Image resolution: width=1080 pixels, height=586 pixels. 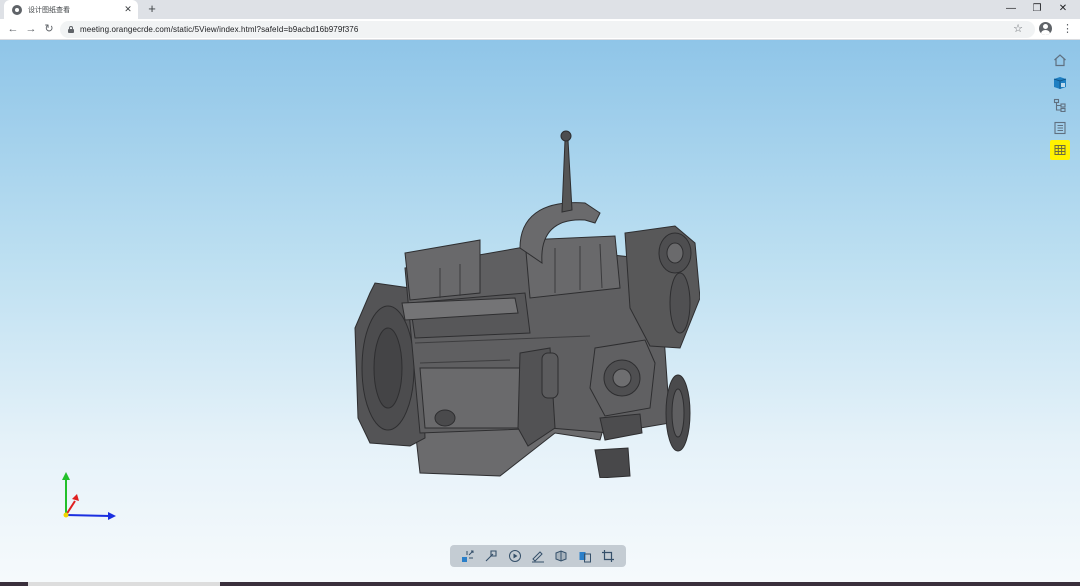 What do you see at coordinates (540, 584) in the screenshot?
I see `taskbar-strip` at bounding box center [540, 584].